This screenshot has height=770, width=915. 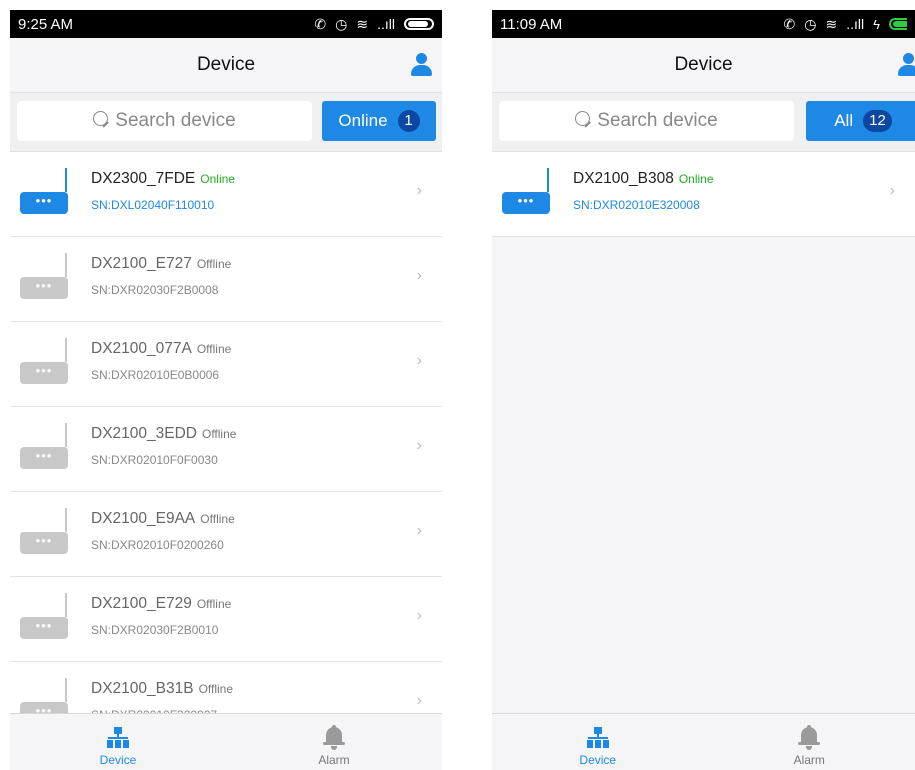 What do you see at coordinates (153, 205) in the screenshot?
I see `device-serial: SN:DXL02040F110010` at bounding box center [153, 205].